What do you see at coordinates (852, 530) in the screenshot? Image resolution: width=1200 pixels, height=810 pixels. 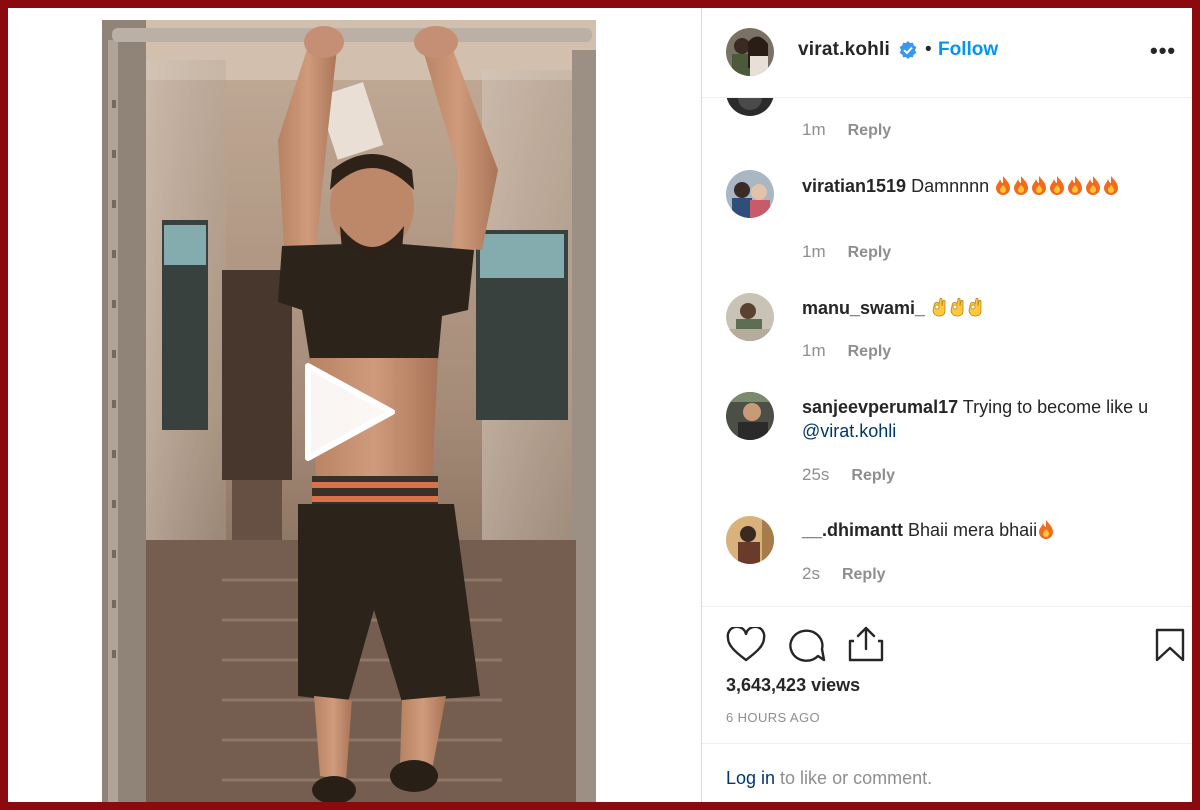 I see `comment-username: __.dhimantt` at bounding box center [852, 530].